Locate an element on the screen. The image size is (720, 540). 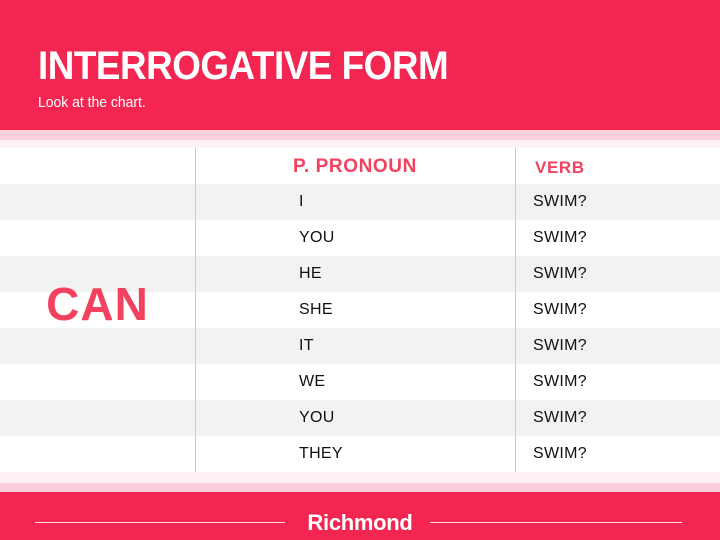
column-header-verb: VERB is located at coordinates (560, 167).